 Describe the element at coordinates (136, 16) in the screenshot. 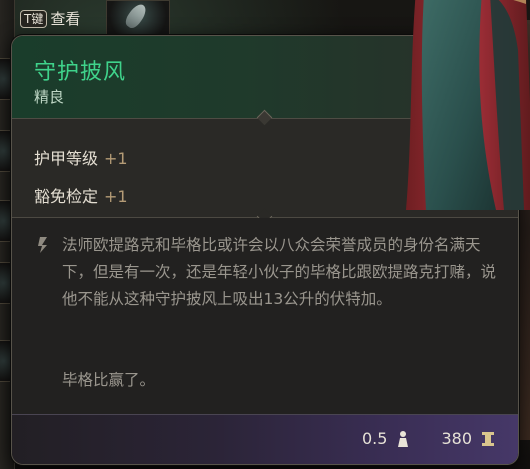

I see `amulet-icon` at that location.